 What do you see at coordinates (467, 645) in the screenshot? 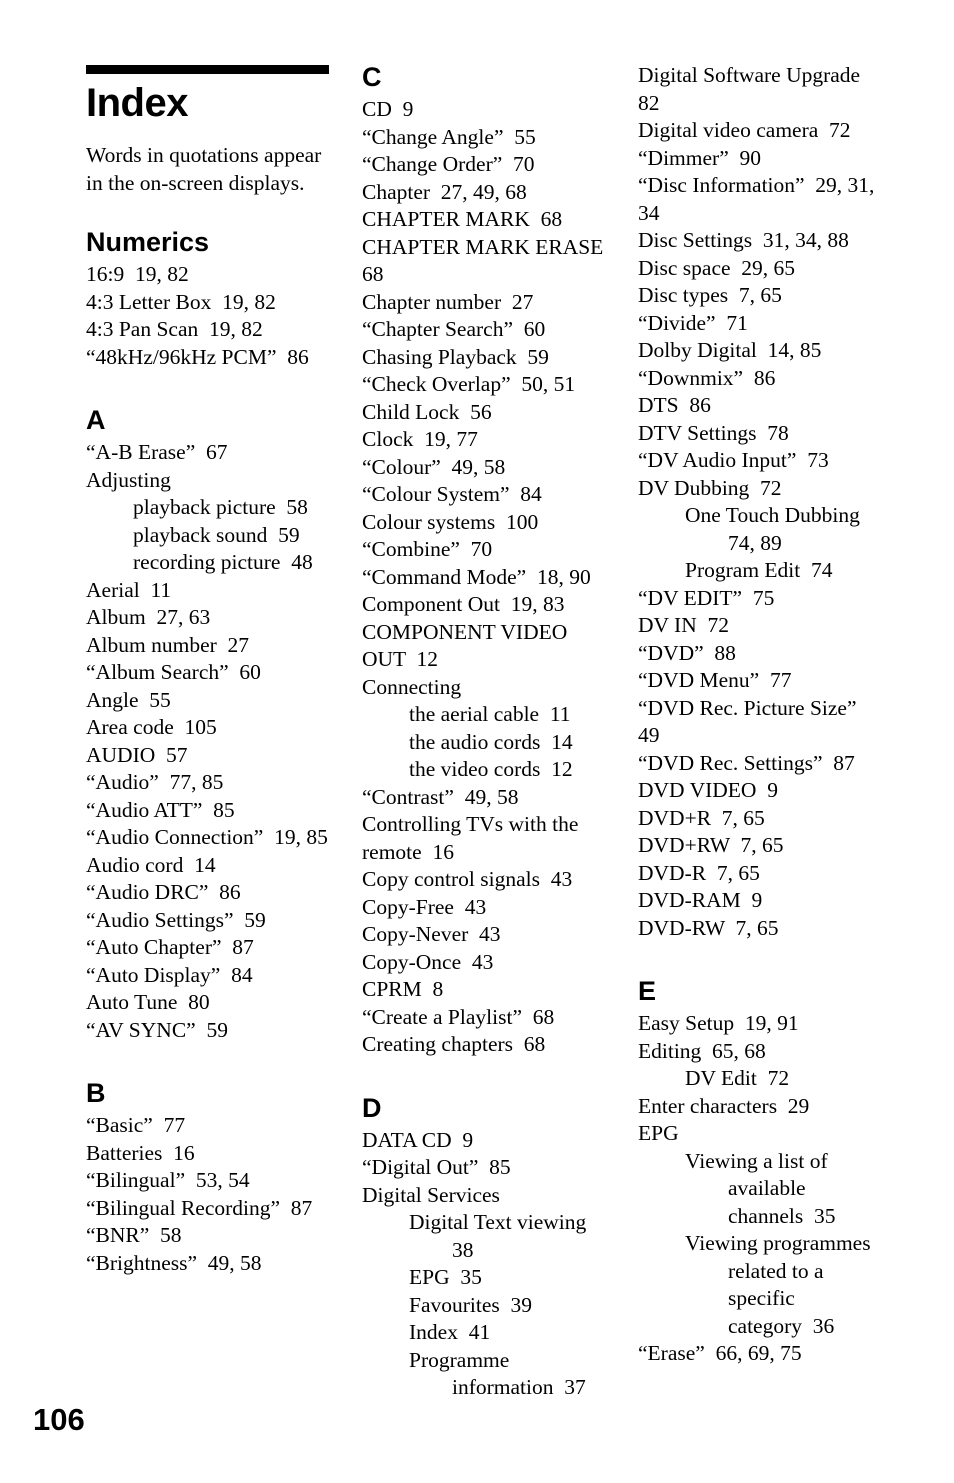
I see `index-entry: COMPONENT VIDEO OUT 12` at bounding box center [467, 645].